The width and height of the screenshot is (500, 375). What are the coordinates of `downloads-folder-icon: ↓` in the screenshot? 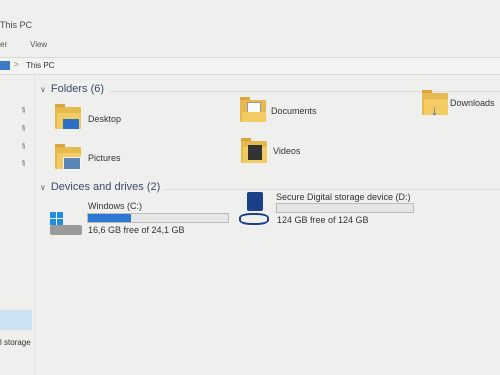 It's located at (435, 103).